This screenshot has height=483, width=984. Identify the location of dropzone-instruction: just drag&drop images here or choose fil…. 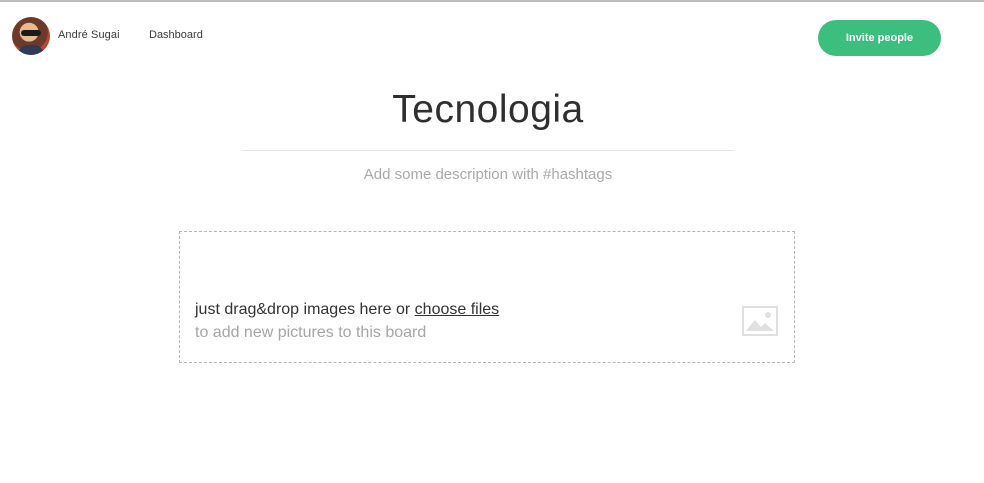
(347, 310).